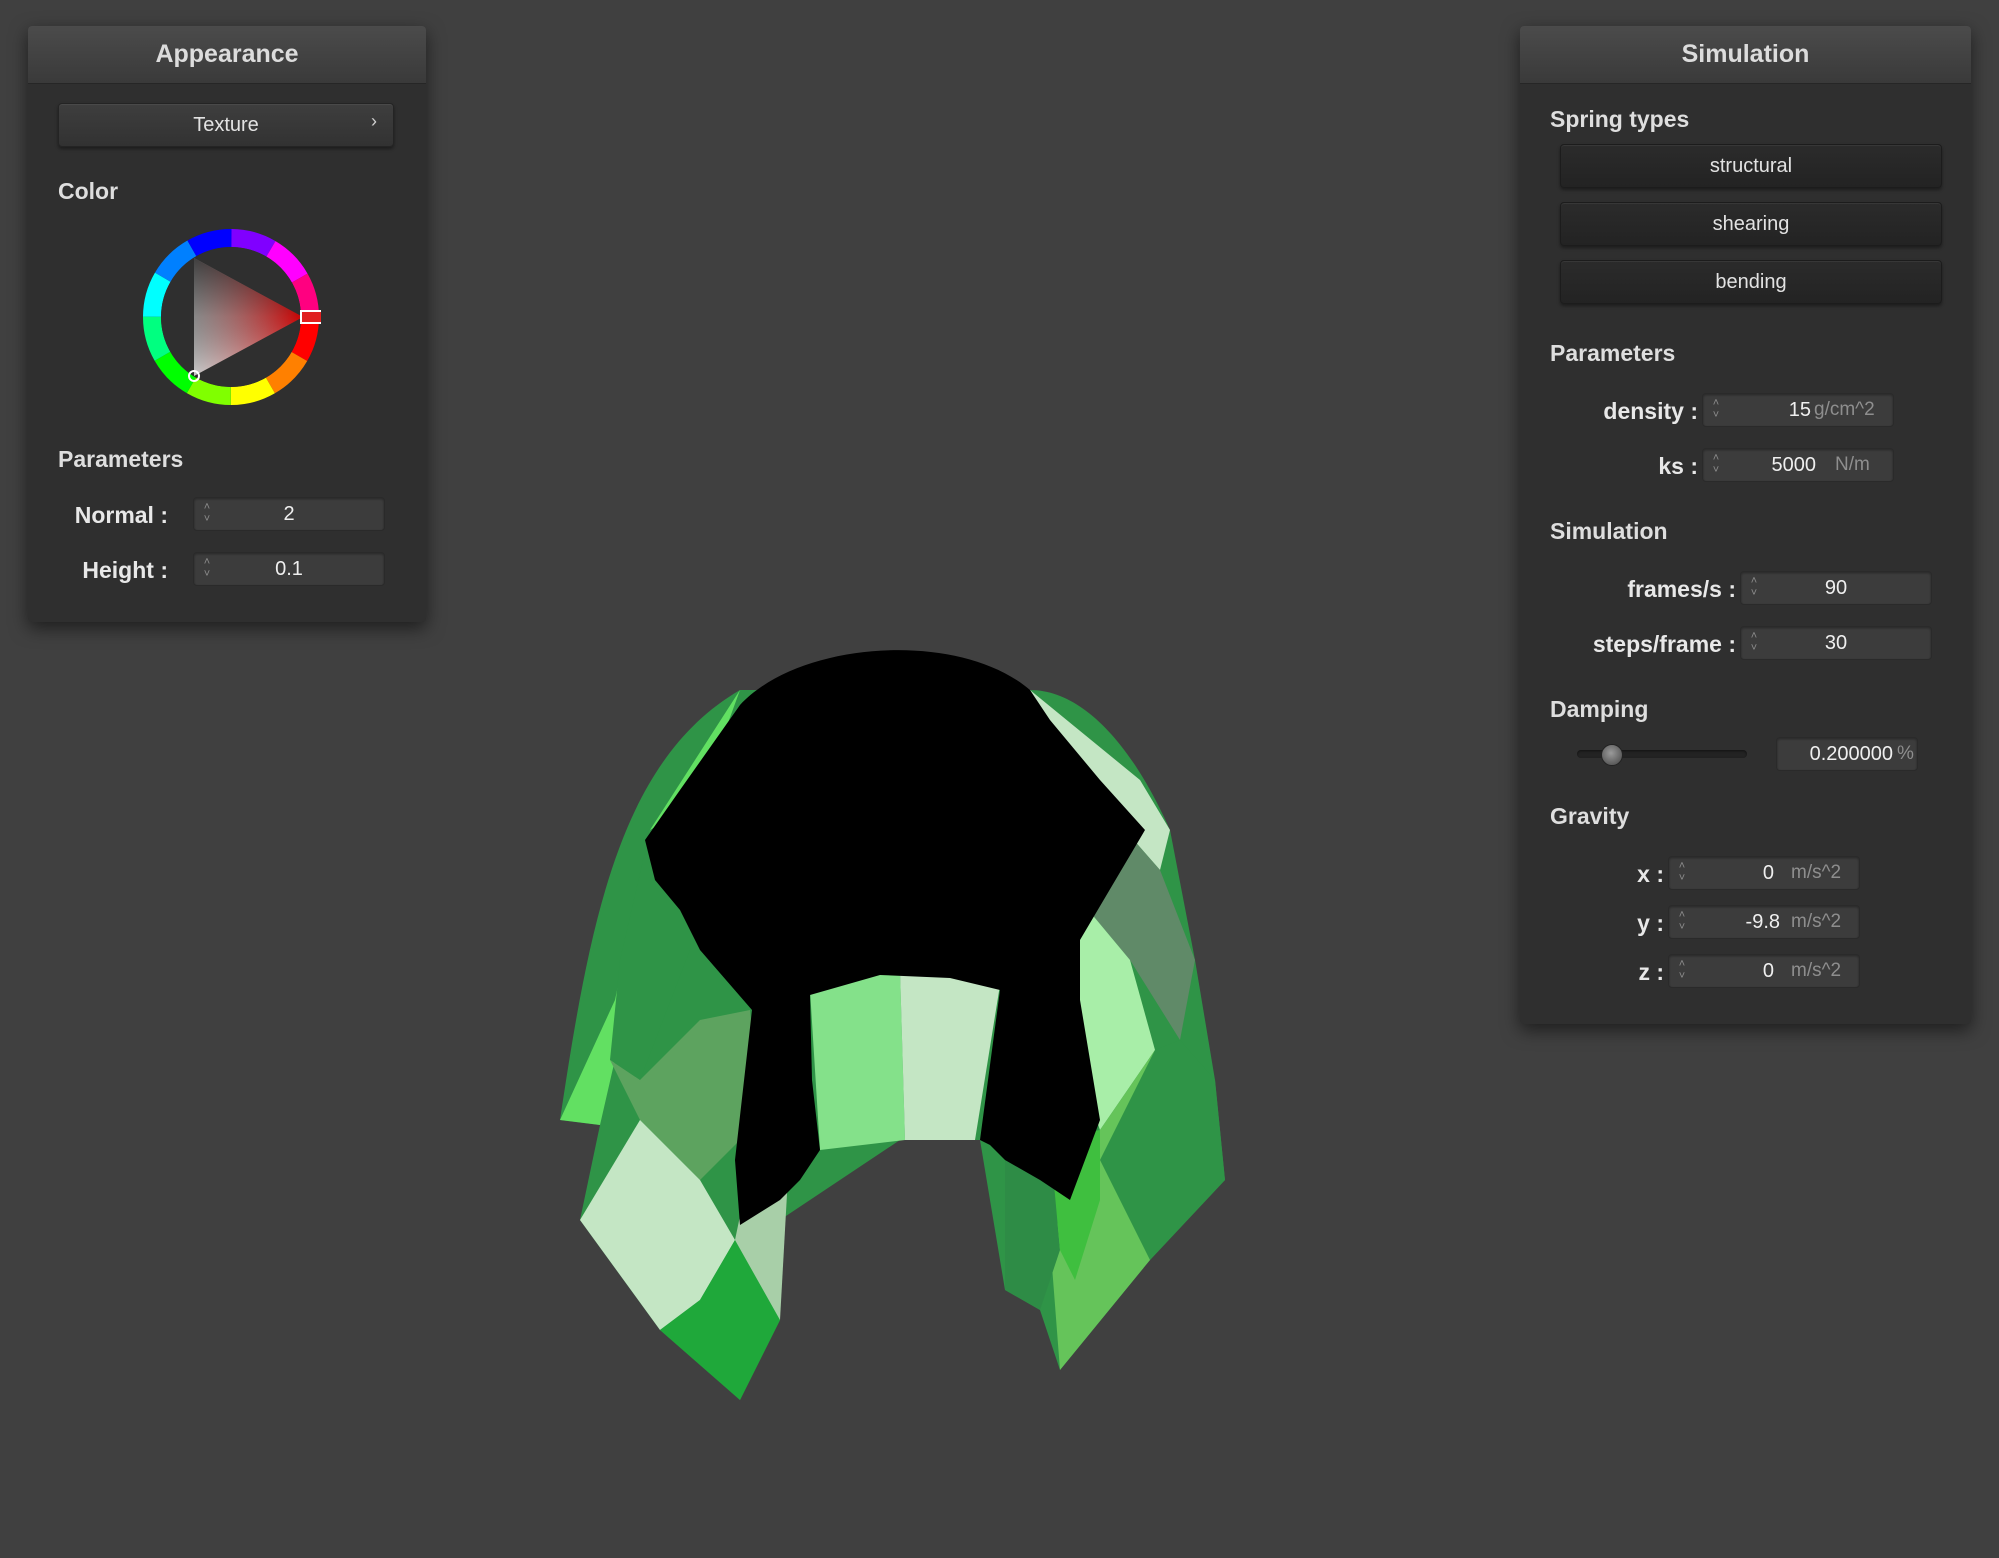 This screenshot has width=1999, height=1558. What do you see at coordinates (227, 55) in the screenshot?
I see `appearance-title: Appearance` at bounding box center [227, 55].